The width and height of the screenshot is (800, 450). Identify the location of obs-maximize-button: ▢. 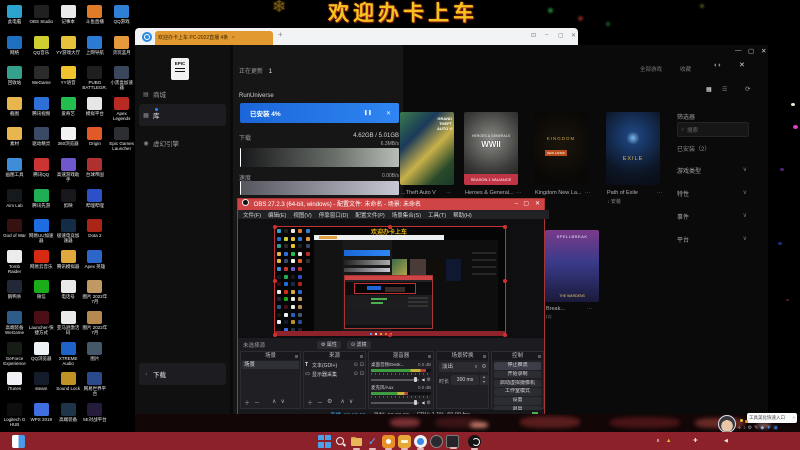
(526, 204).